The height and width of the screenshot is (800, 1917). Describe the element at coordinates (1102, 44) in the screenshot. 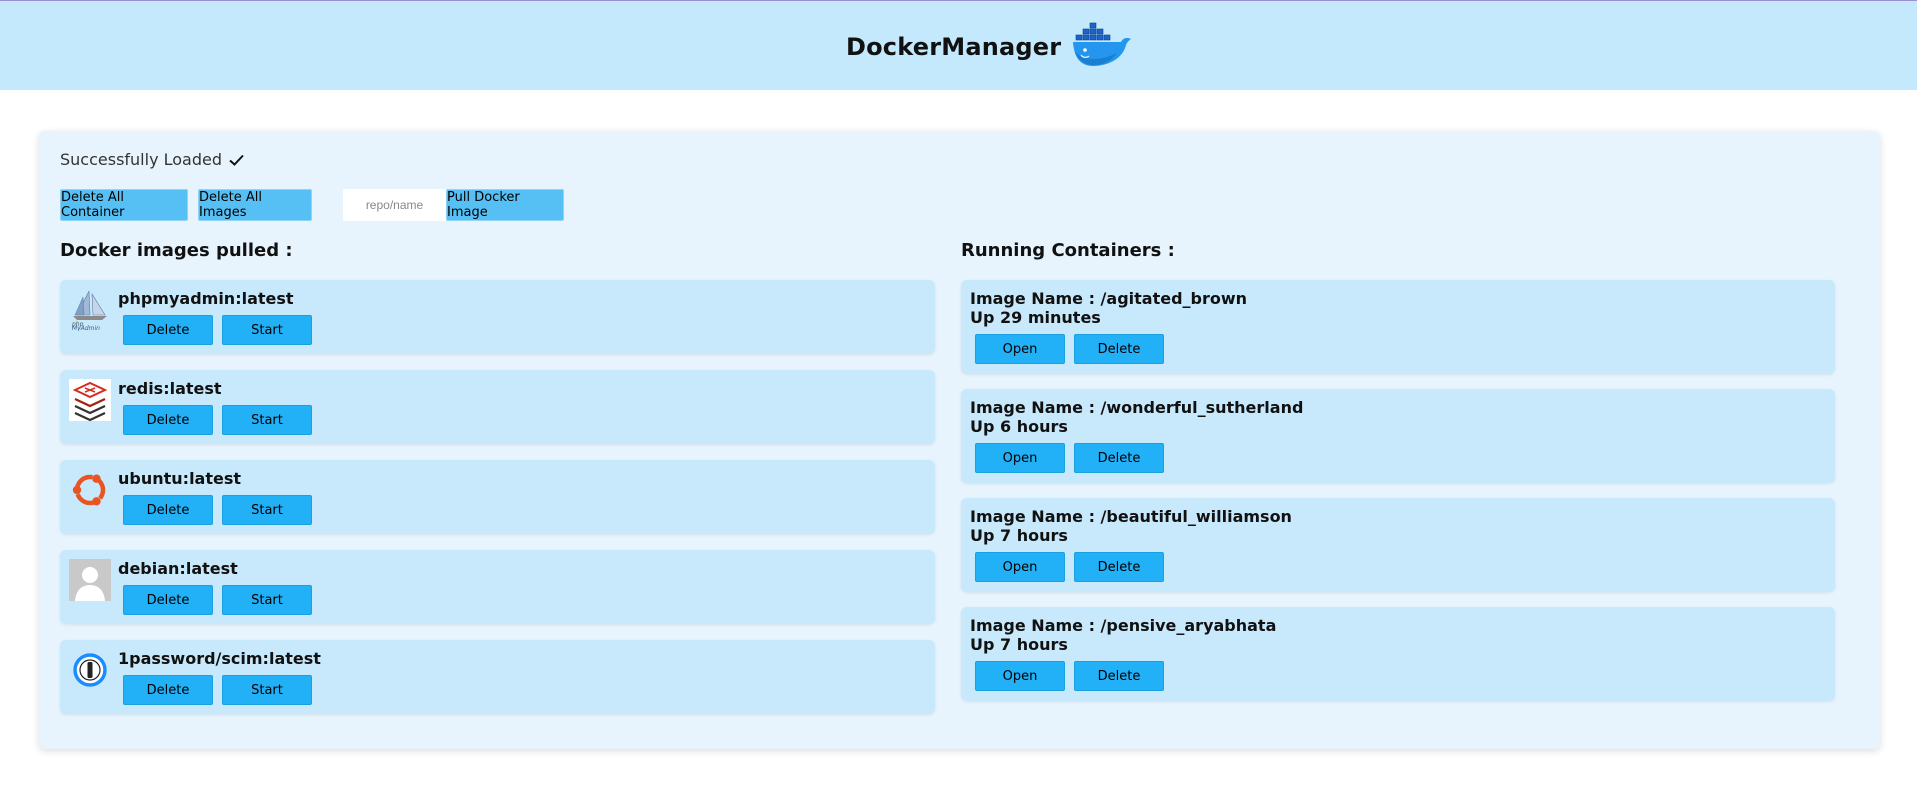

I see `docker-whale-icon` at that location.